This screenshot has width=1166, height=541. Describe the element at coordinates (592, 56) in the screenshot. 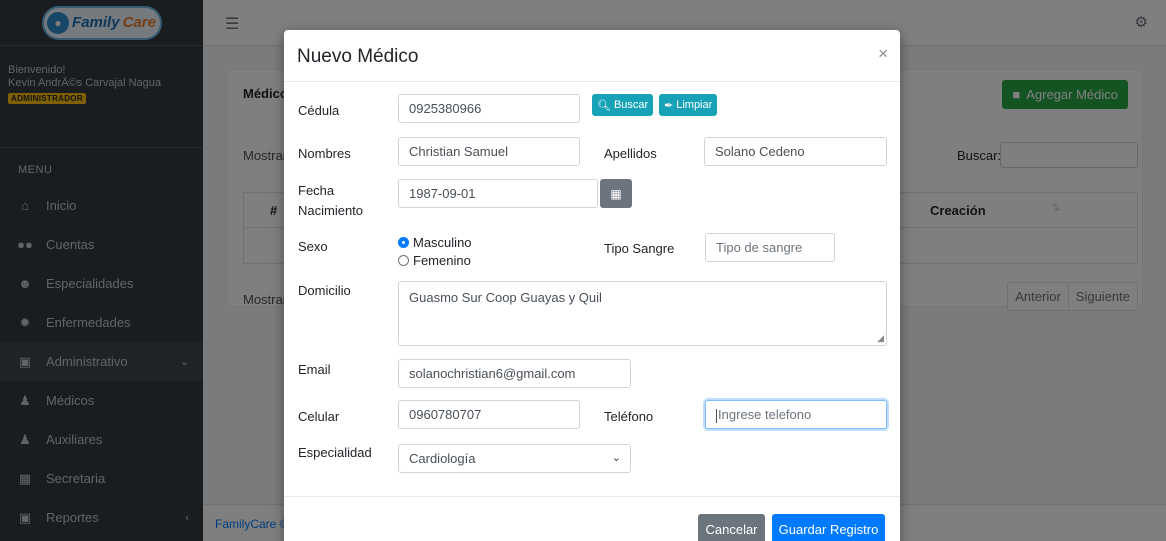

I see `modal-header: Nuevo Médico ×` at that location.